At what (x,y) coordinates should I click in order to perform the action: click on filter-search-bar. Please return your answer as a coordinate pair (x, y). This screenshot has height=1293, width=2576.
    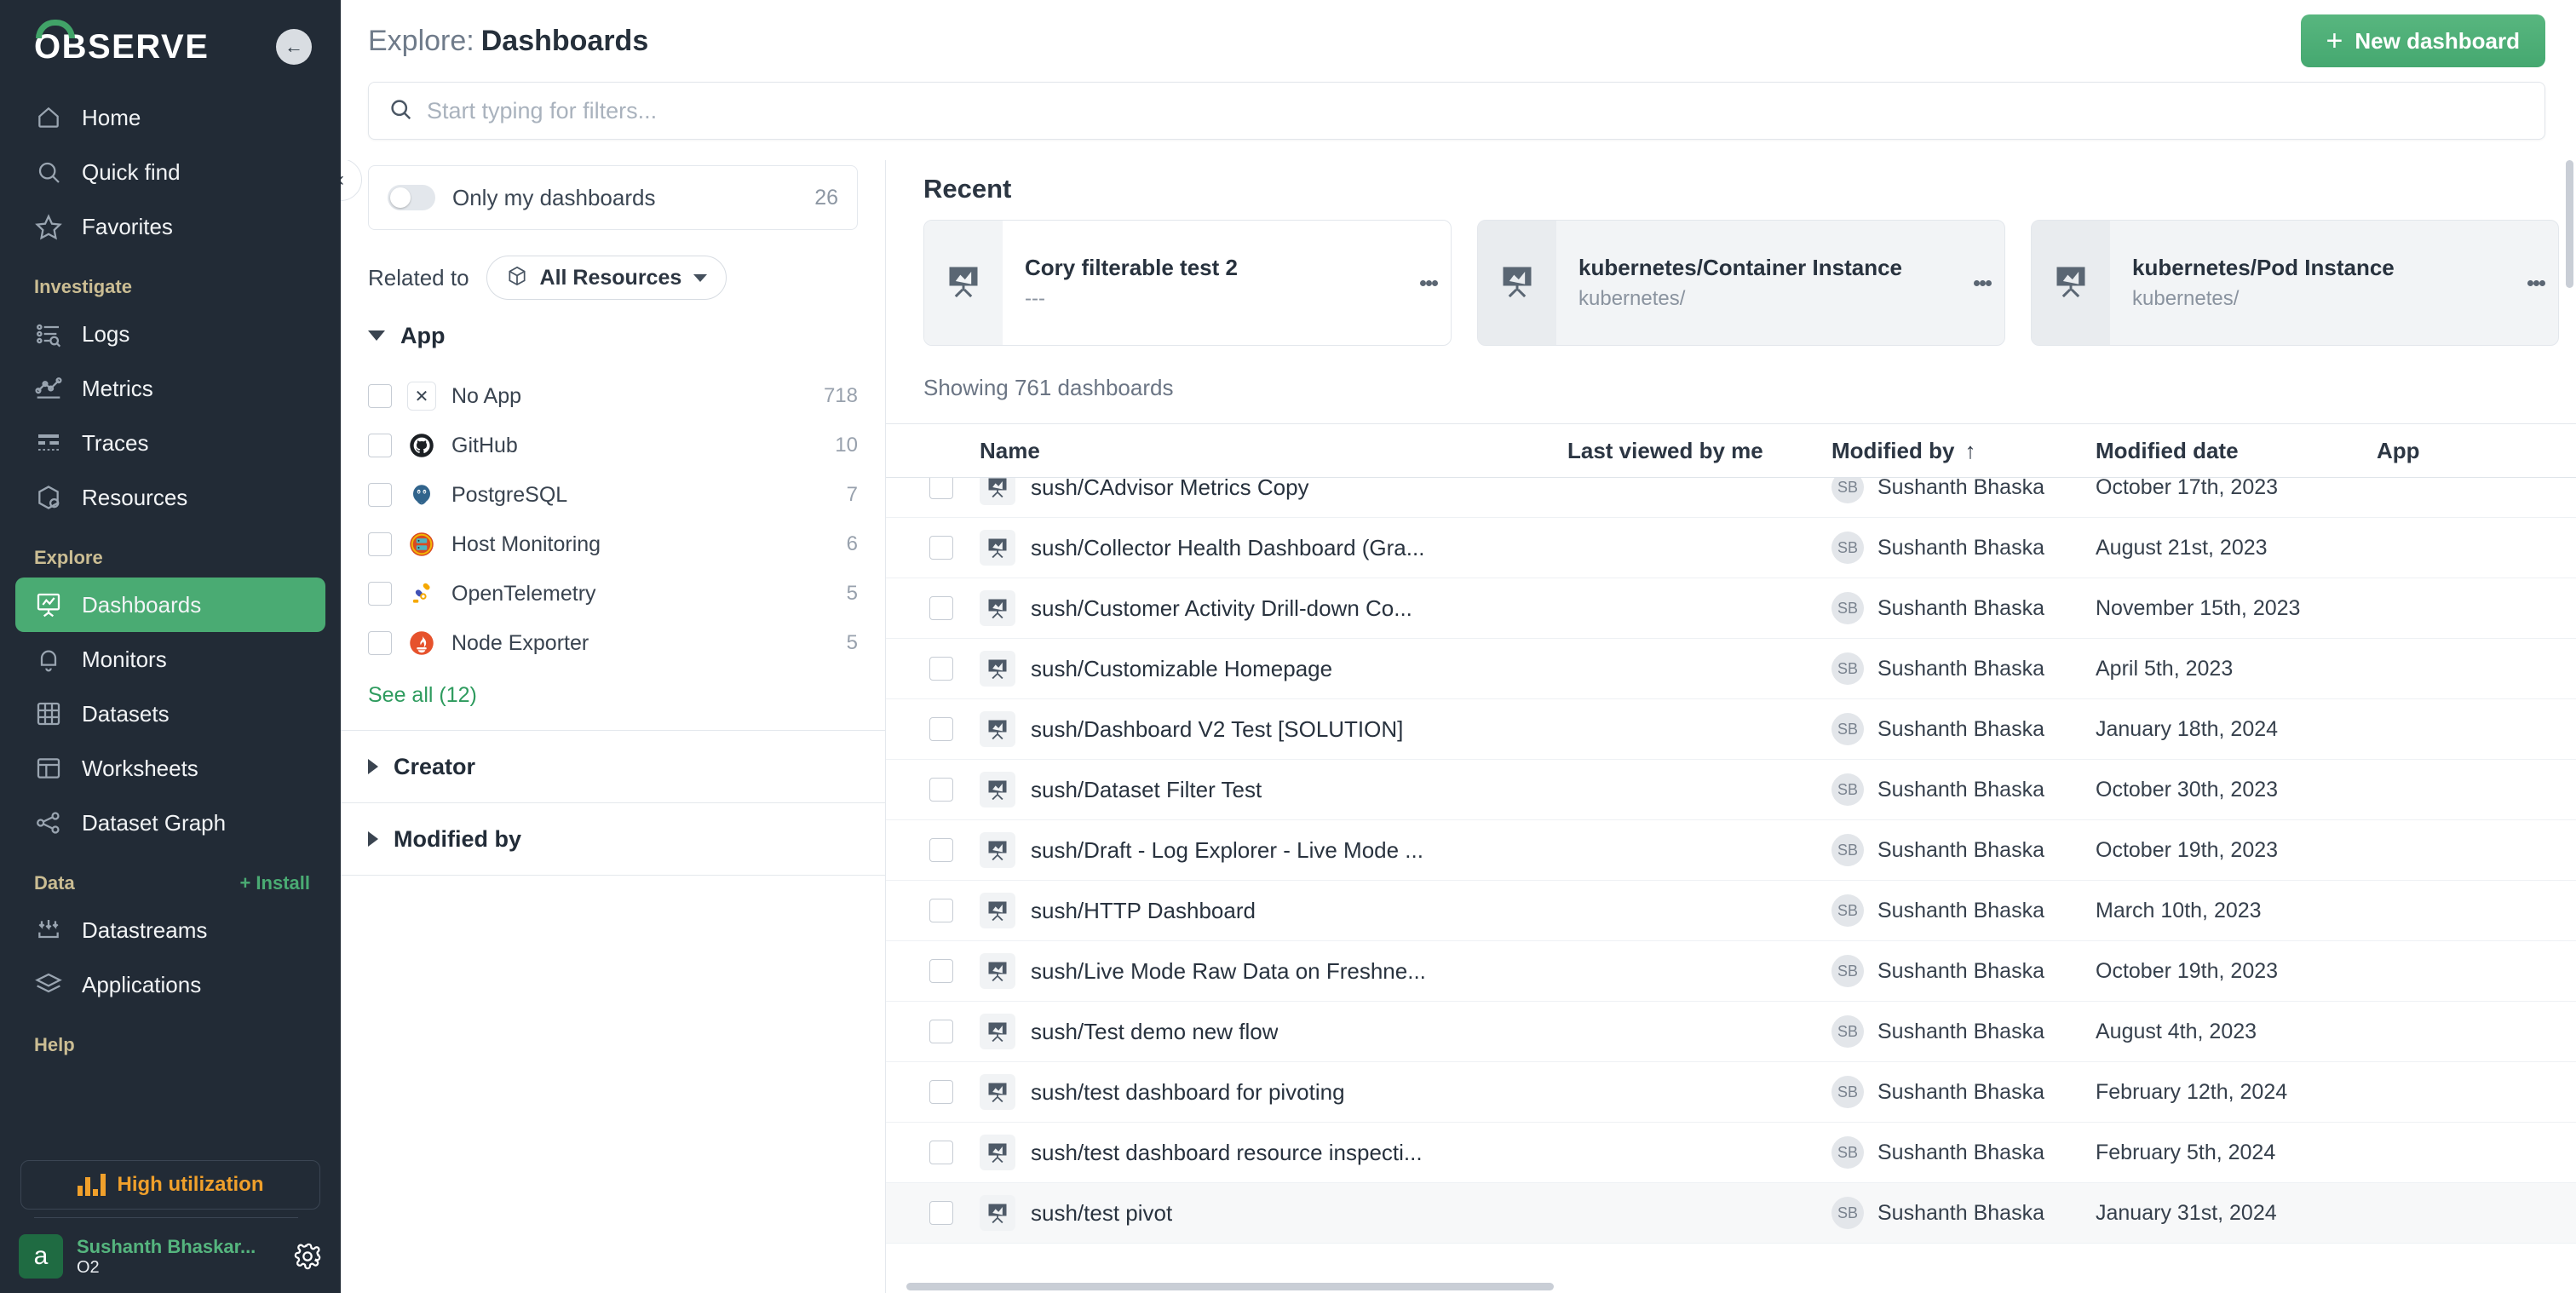
    Looking at the image, I should click on (1457, 111).